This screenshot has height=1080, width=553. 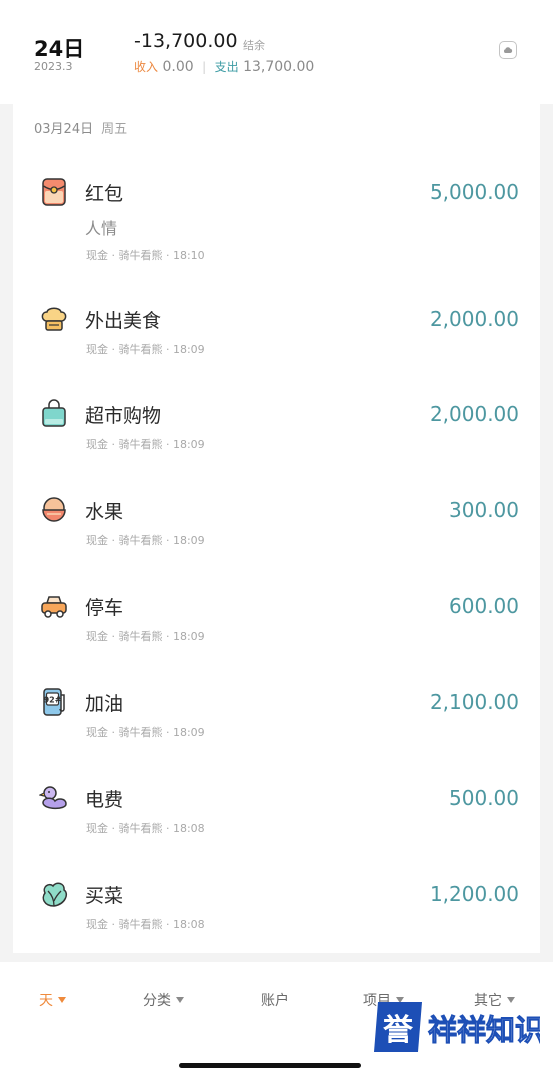 I want to click on category-name: 停车, so click(x=104, y=608).